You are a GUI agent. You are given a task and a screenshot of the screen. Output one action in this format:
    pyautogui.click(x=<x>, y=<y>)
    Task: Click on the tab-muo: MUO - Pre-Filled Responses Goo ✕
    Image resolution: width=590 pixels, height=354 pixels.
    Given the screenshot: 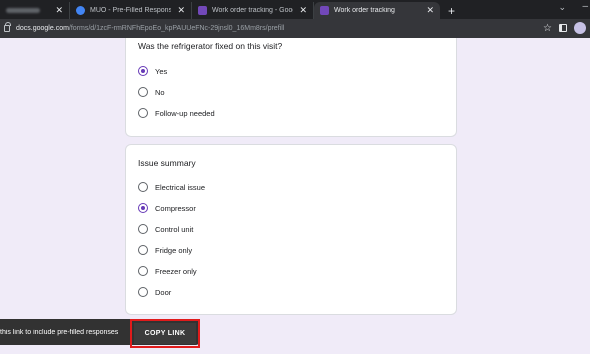 What is the action you would take?
    pyautogui.click(x=131, y=10)
    